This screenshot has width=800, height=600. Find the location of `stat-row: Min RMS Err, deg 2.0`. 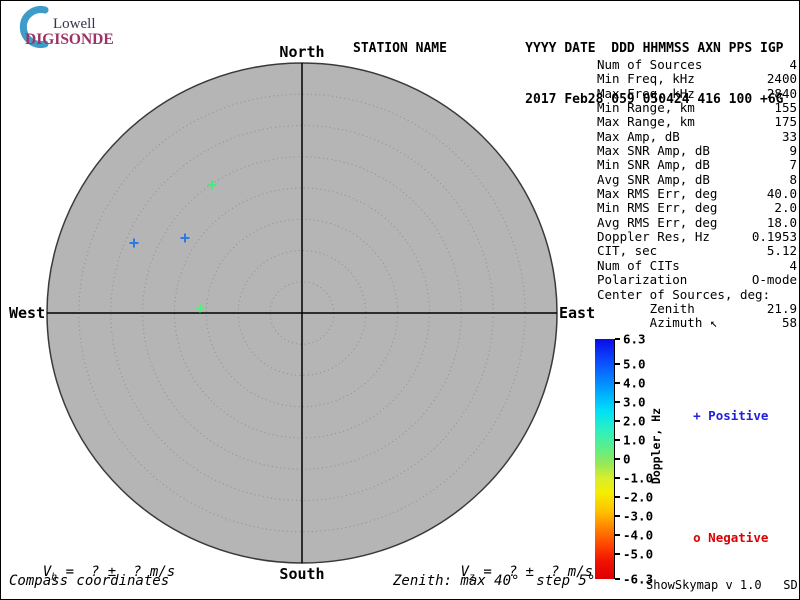

stat-row: Min RMS Err, deg 2.0 is located at coordinates (697, 208).